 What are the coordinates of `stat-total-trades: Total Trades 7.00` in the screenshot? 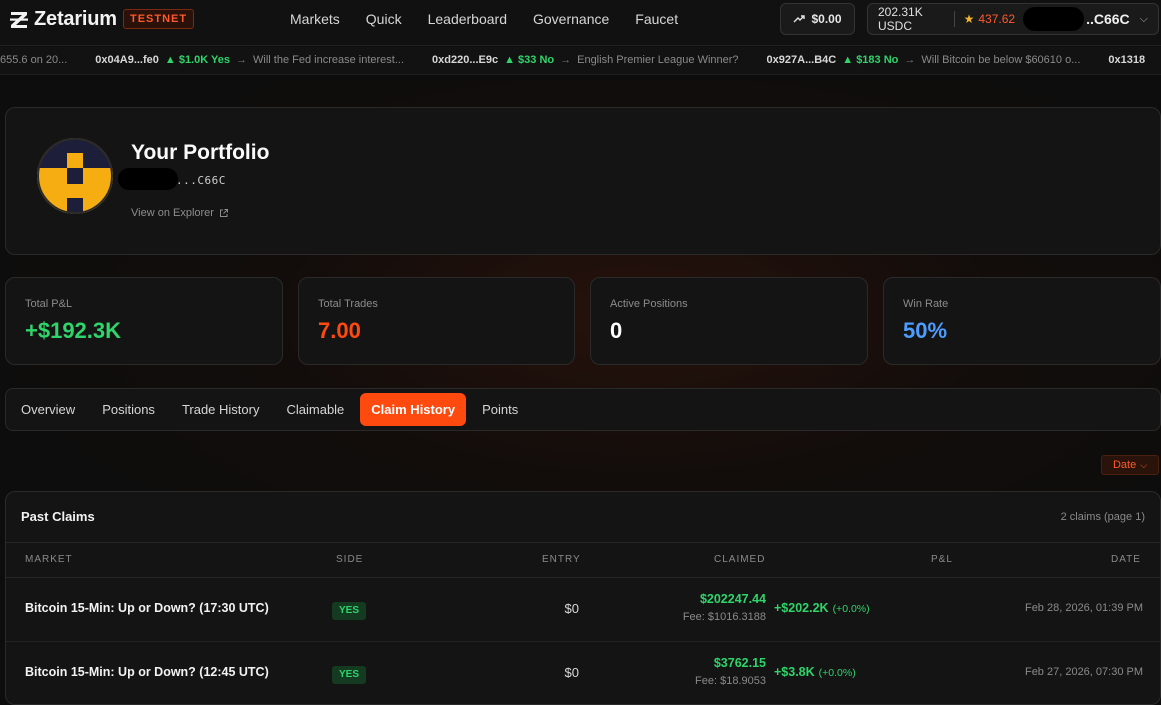 It's located at (436, 321).